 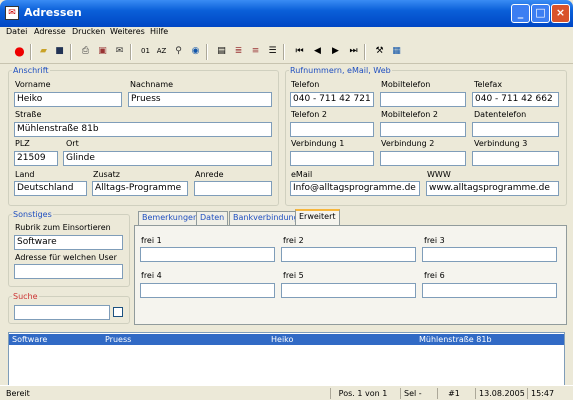 I want to click on maximize-button: □, so click(x=540, y=13).